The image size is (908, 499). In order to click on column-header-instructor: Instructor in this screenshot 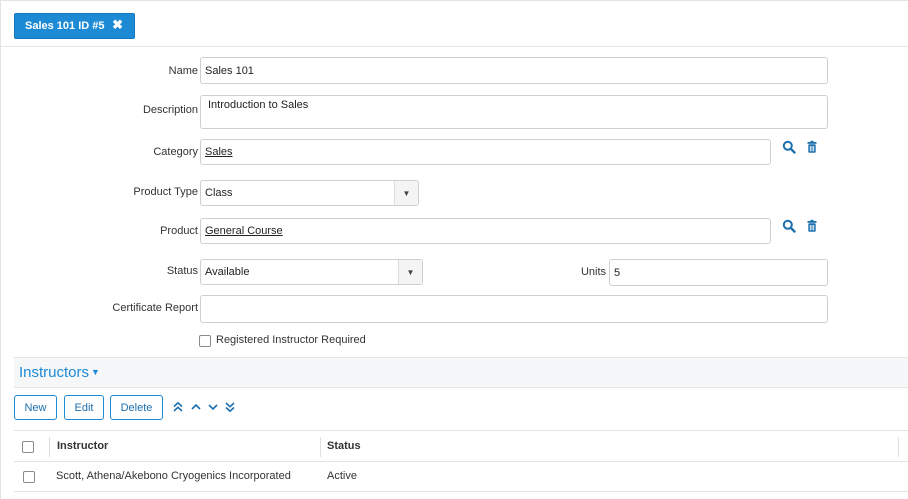, I will do `click(82, 446)`.